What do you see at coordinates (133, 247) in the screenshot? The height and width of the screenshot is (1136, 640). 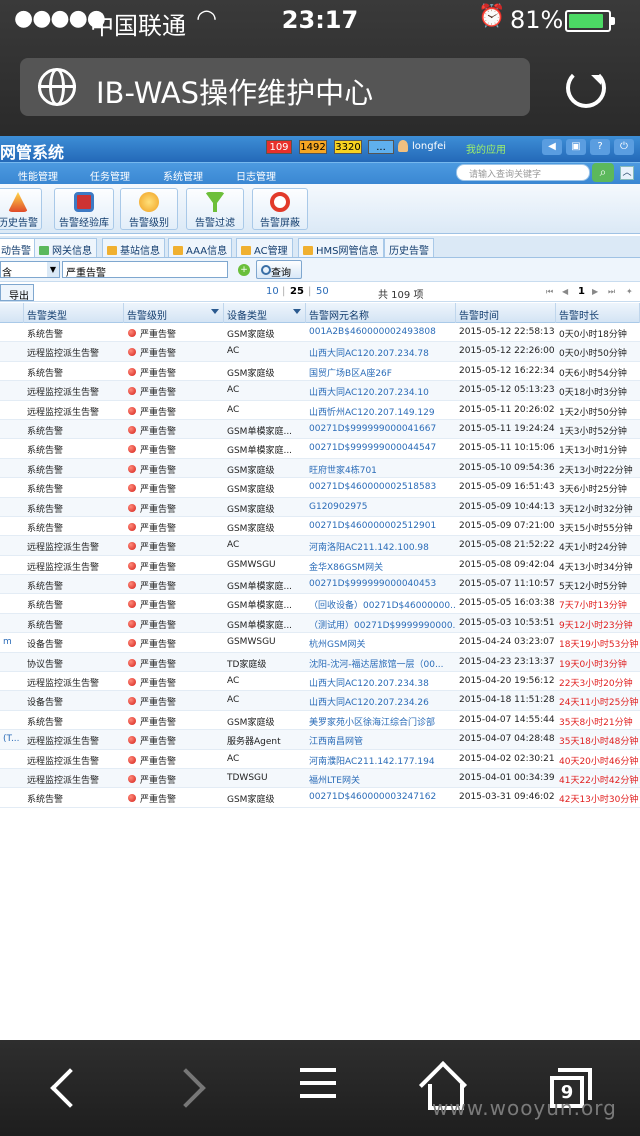 I see `tab-basestation-info: 基站信息` at bounding box center [133, 247].